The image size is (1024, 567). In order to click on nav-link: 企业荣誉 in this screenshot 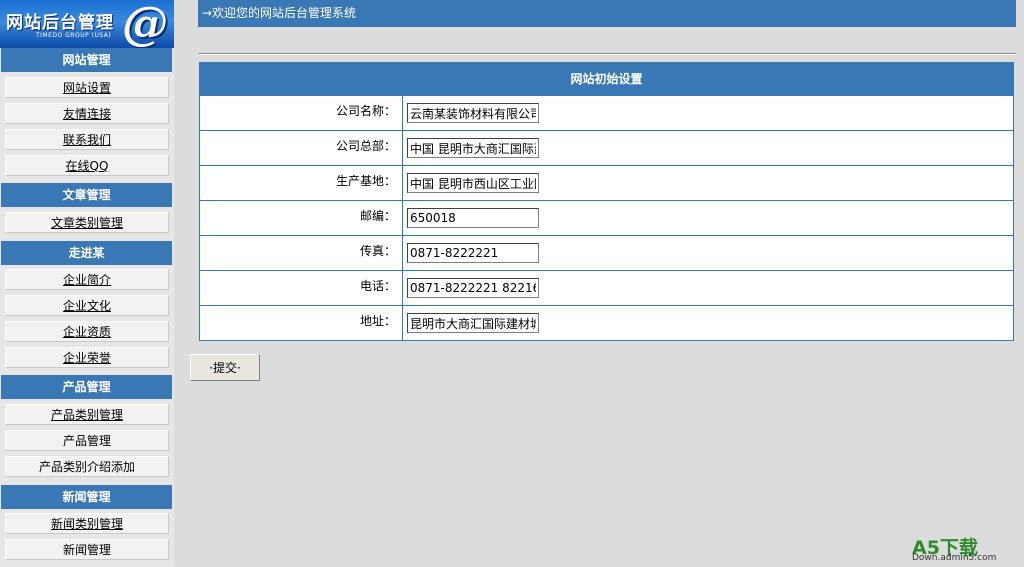, I will do `click(87, 358)`.